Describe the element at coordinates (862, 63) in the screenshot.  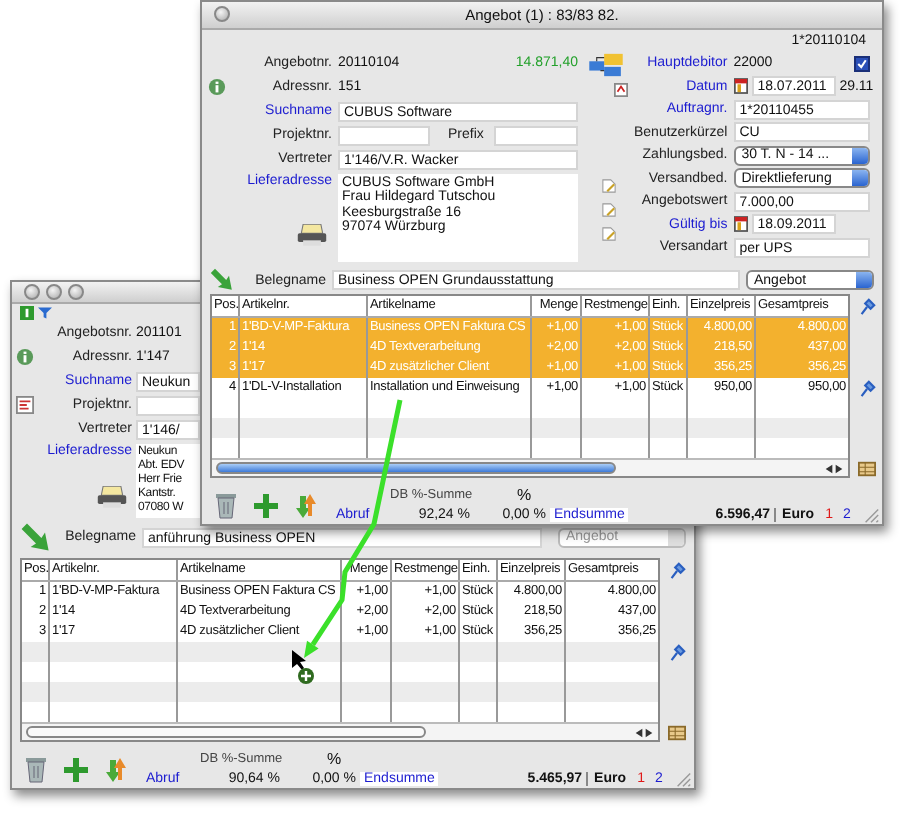
I see `checkbox` at that location.